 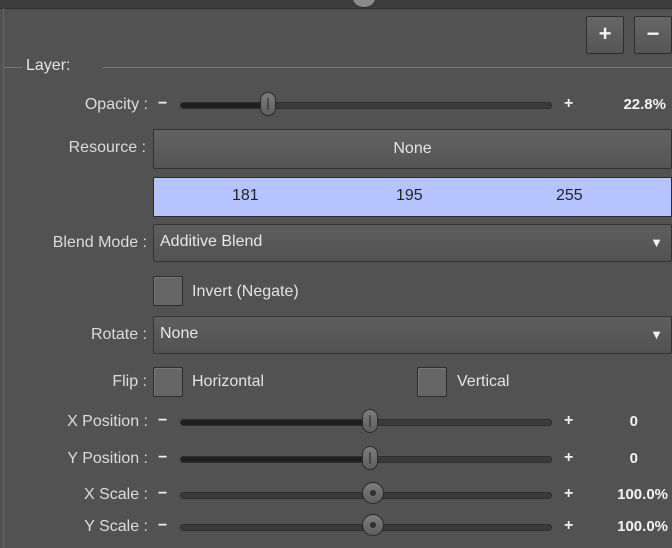 What do you see at coordinates (107, 458) in the screenshot?
I see `y-position-label: Y Position :` at bounding box center [107, 458].